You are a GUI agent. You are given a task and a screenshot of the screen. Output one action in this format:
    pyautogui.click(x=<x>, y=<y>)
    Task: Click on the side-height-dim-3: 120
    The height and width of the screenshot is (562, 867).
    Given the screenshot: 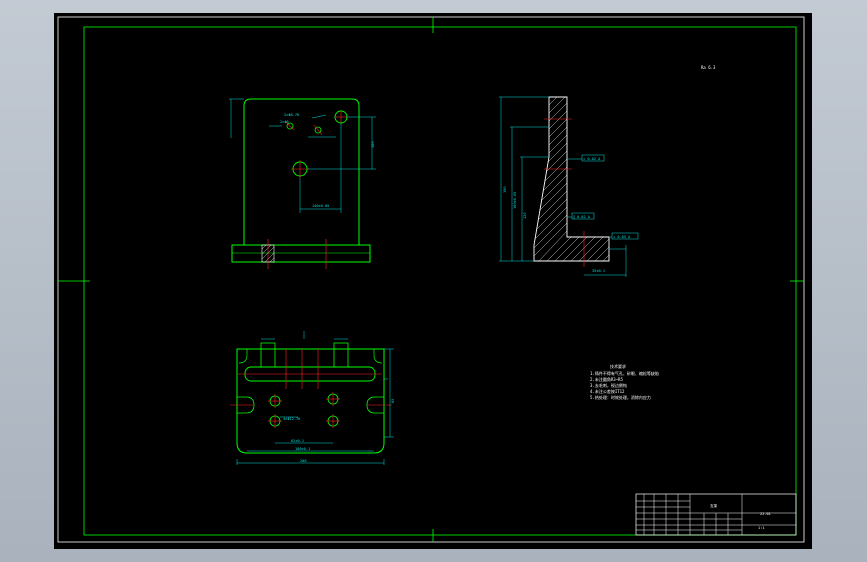 What is the action you would take?
    pyautogui.click(x=525, y=216)
    